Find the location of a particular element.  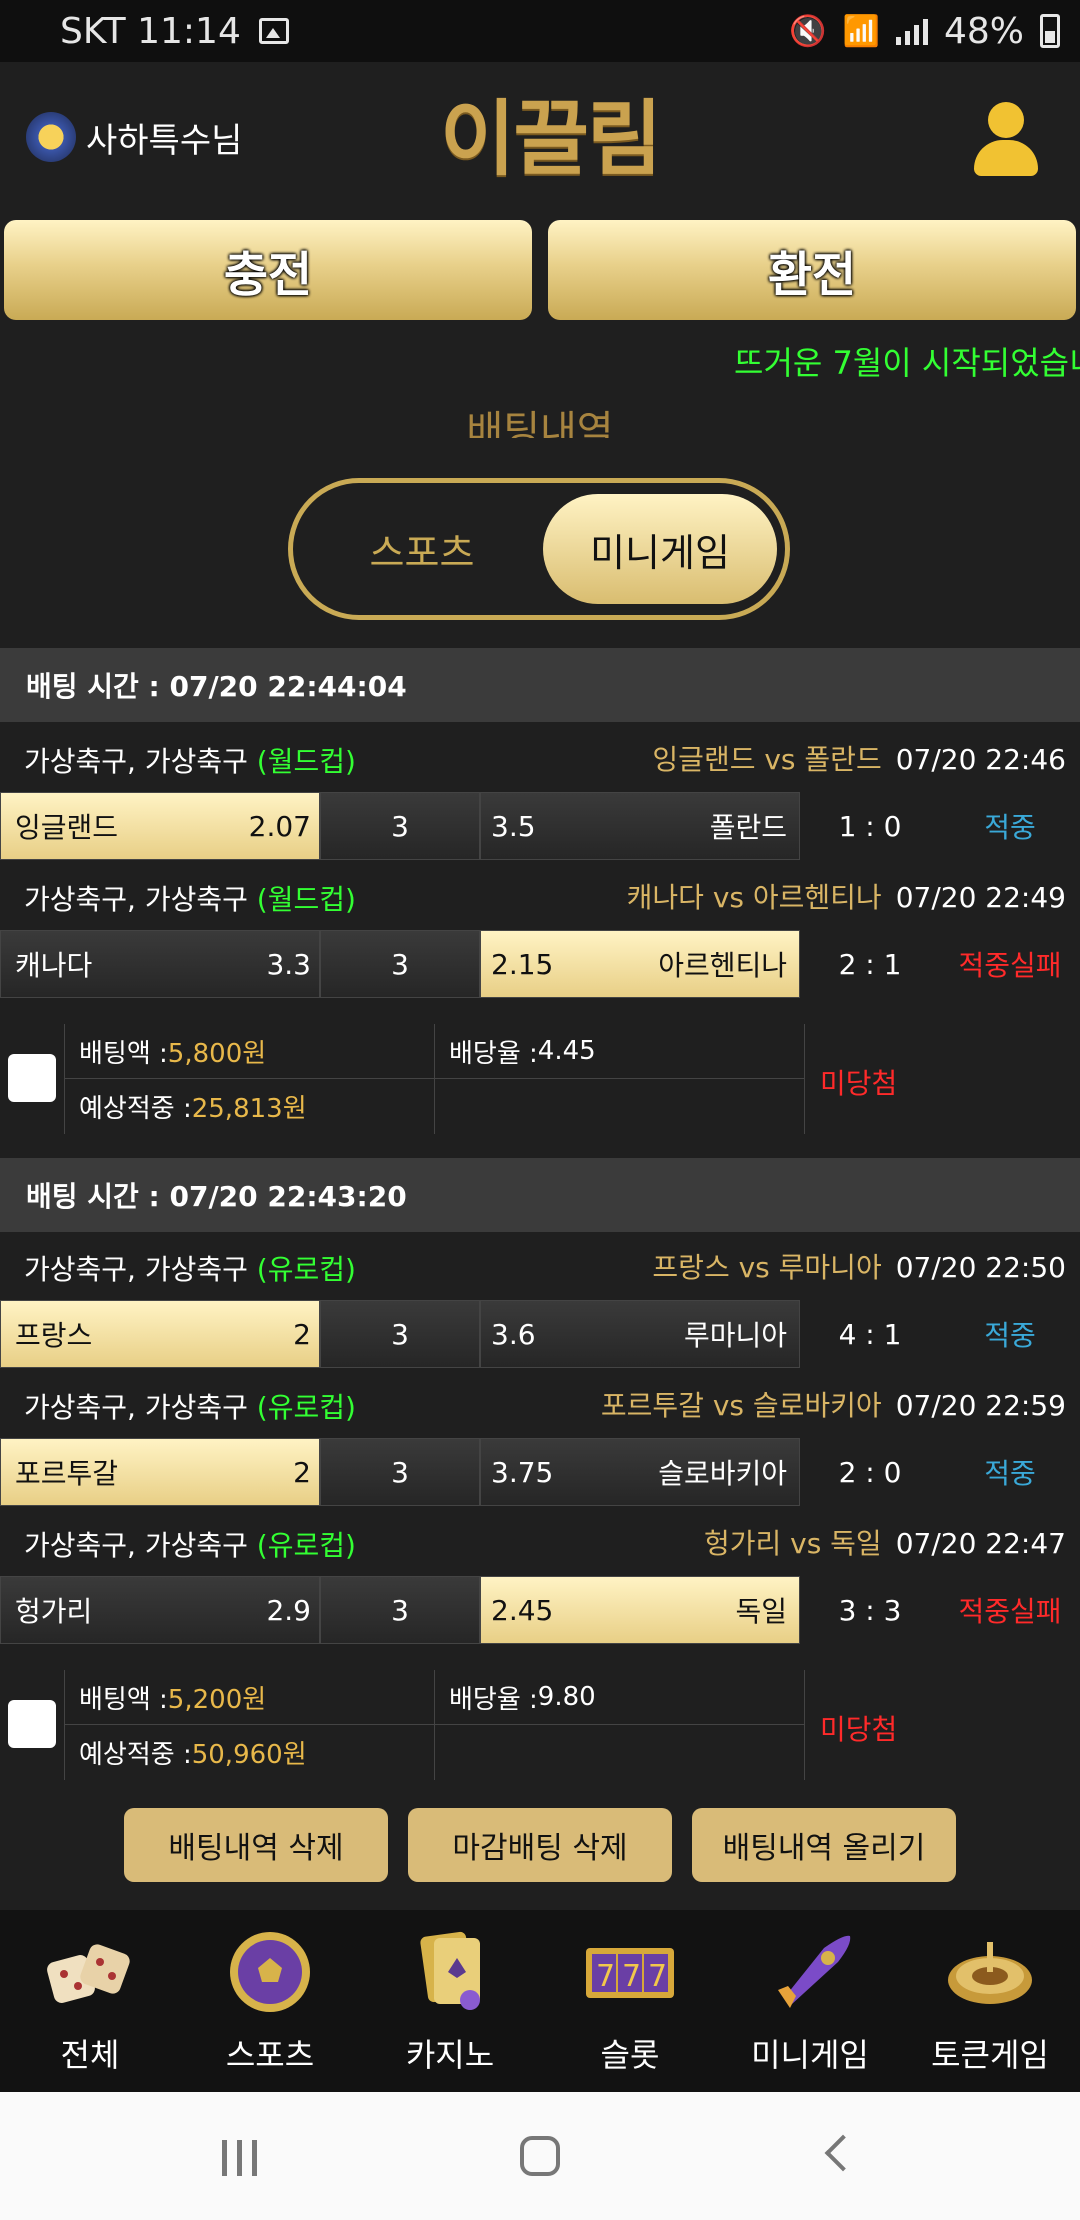

match-datetime: 07/20 22:46 is located at coordinates (980, 759).